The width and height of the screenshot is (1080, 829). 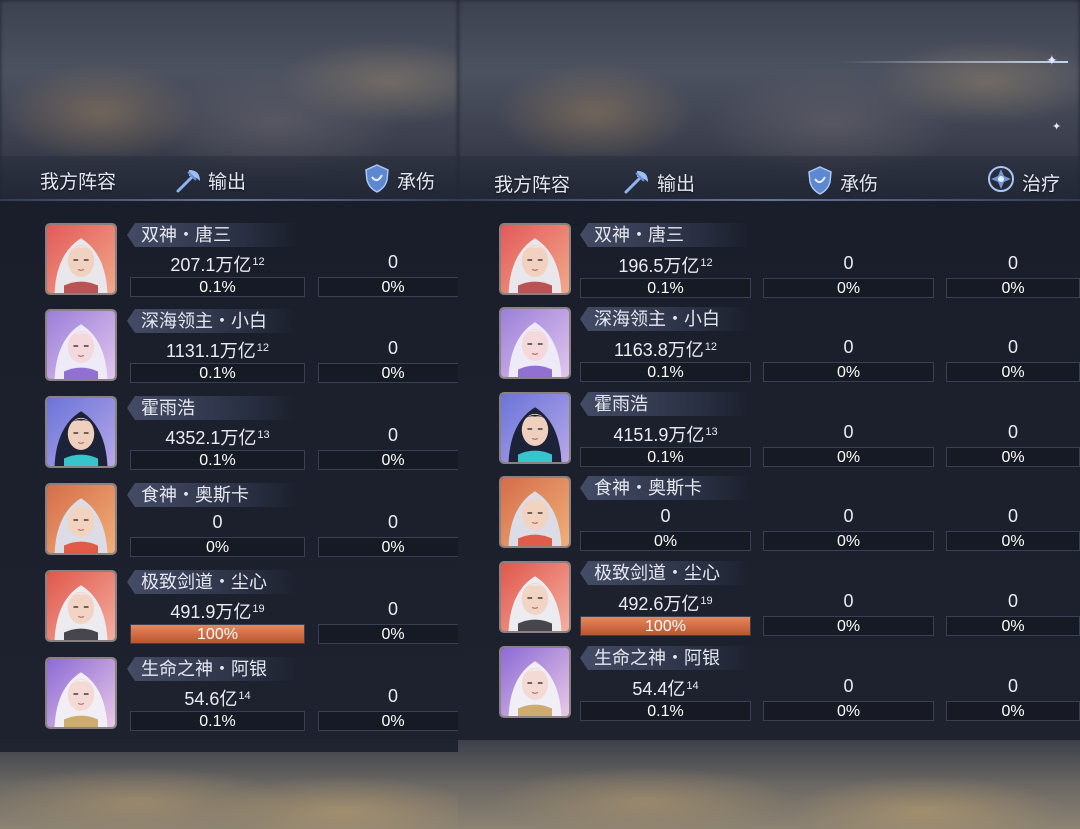 I want to click on hero-name: 食神・奥斯卡, so click(x=665, y=488).